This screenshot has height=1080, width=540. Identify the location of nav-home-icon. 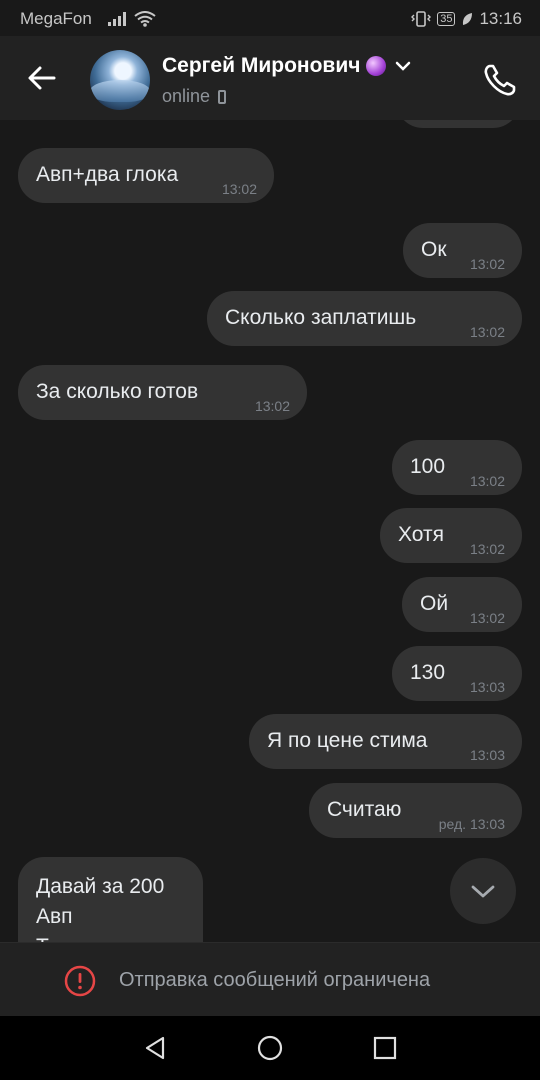
(270, 1048).